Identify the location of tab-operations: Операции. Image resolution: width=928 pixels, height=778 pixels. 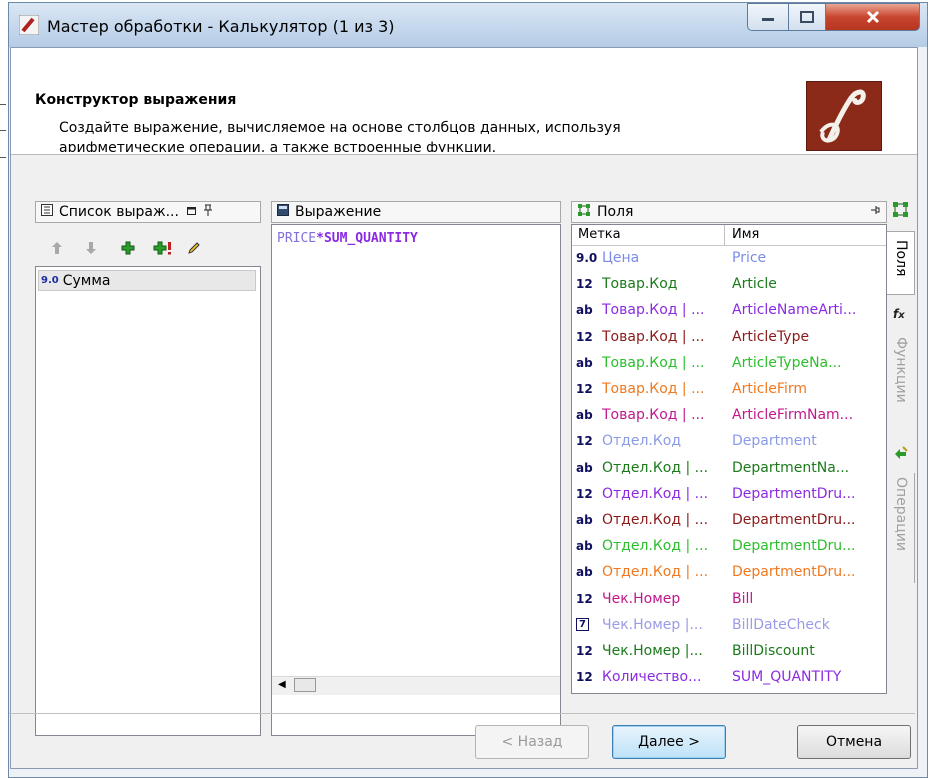
(901, 528).